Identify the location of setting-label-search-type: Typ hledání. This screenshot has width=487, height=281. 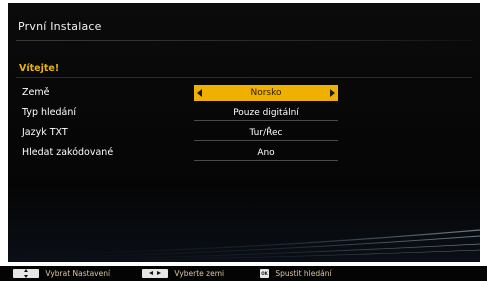
(49, 112).